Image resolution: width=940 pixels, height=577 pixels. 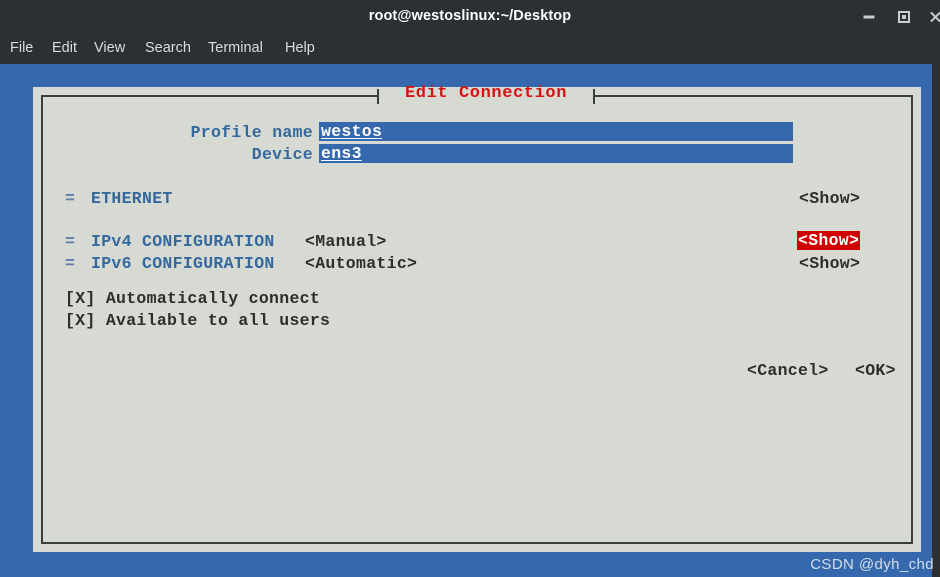 I want to click on automatically-connect-checkbox-label: Automatically connect, so click(x=213, y=298).